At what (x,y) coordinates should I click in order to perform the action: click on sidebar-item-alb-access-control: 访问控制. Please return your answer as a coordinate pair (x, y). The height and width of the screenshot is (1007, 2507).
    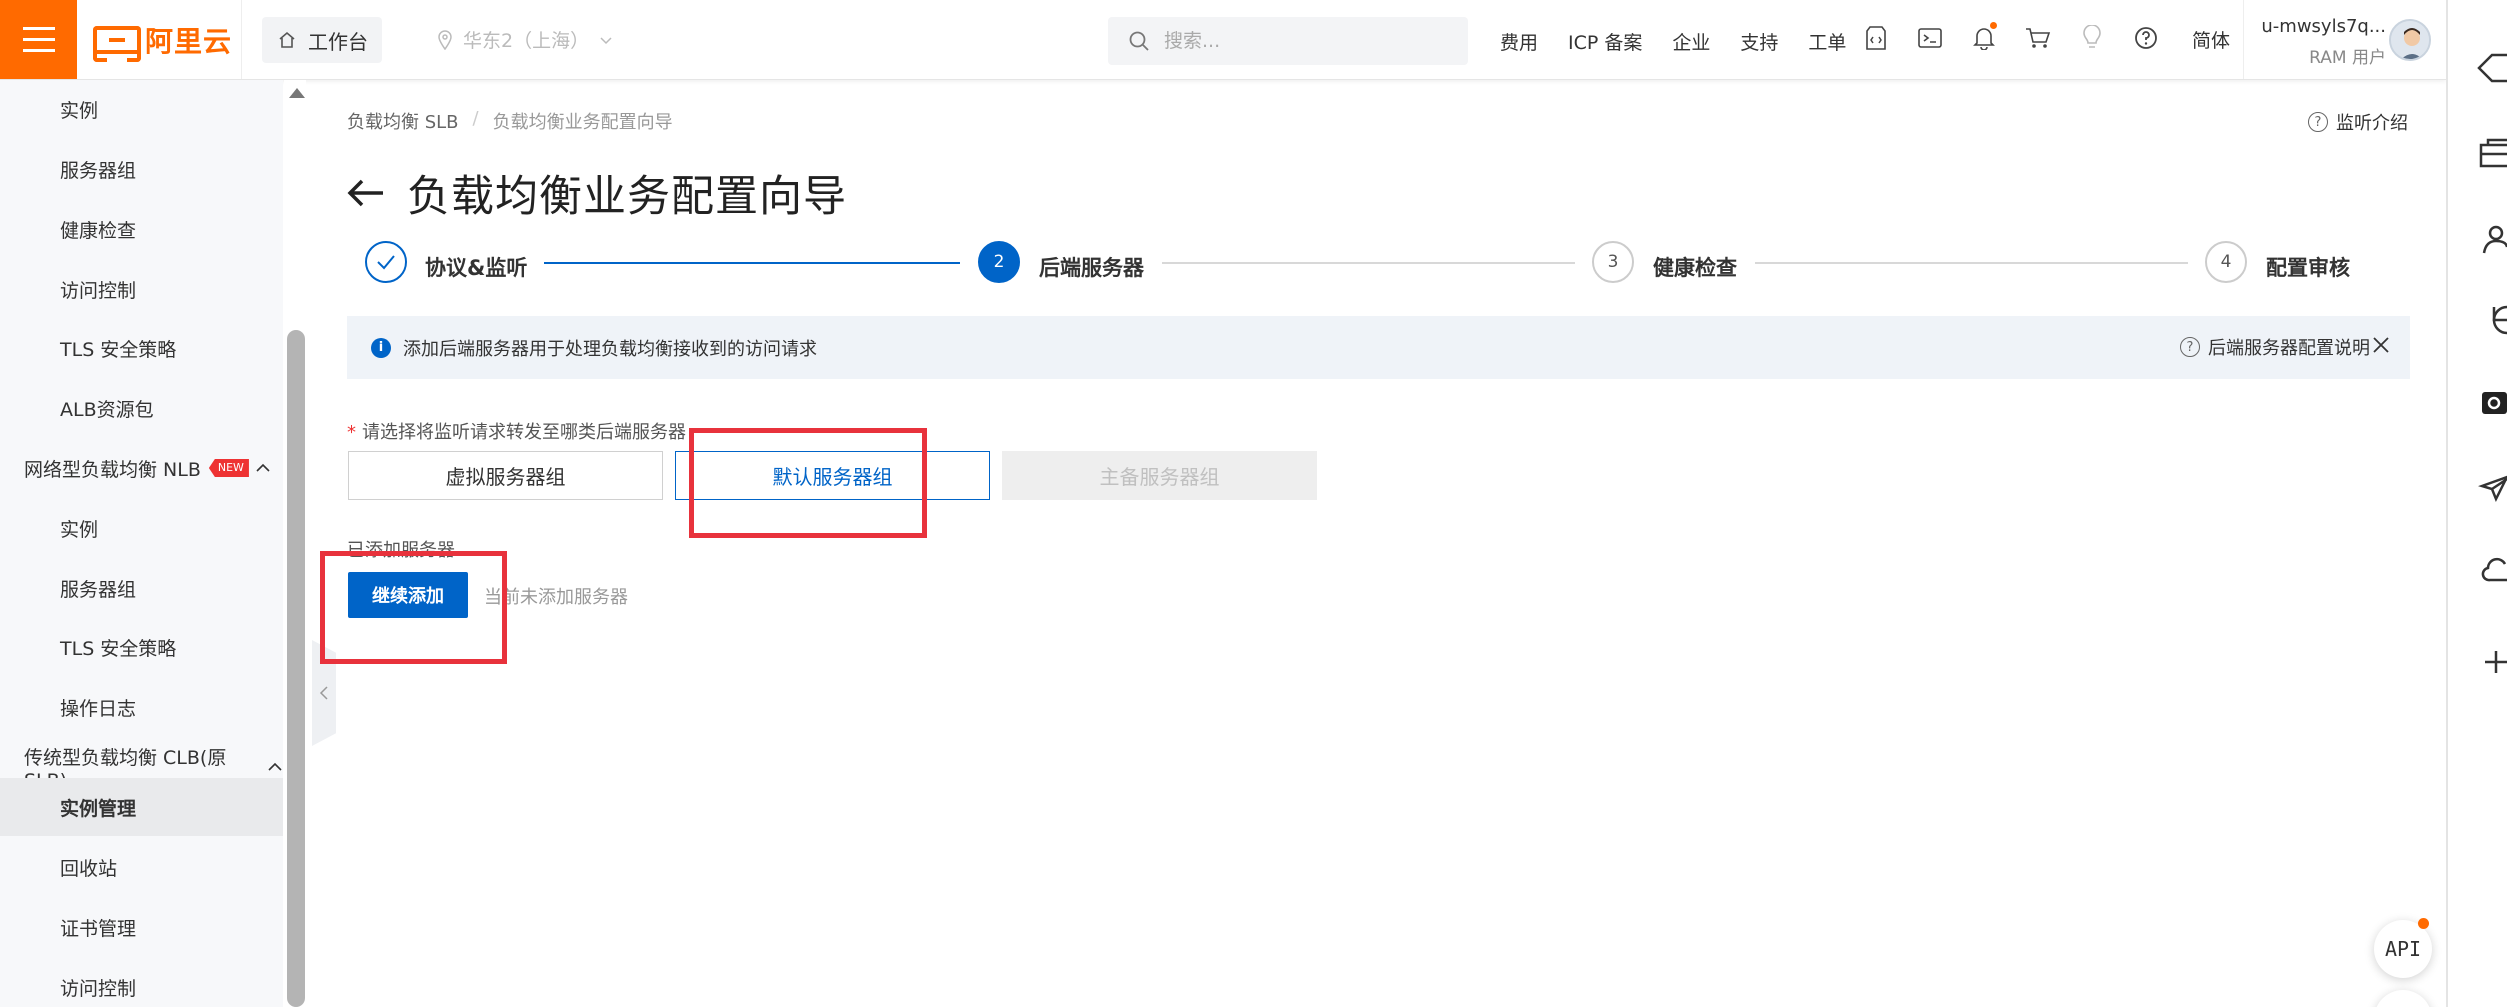
    Looking at the image, I should click on (141, 289).